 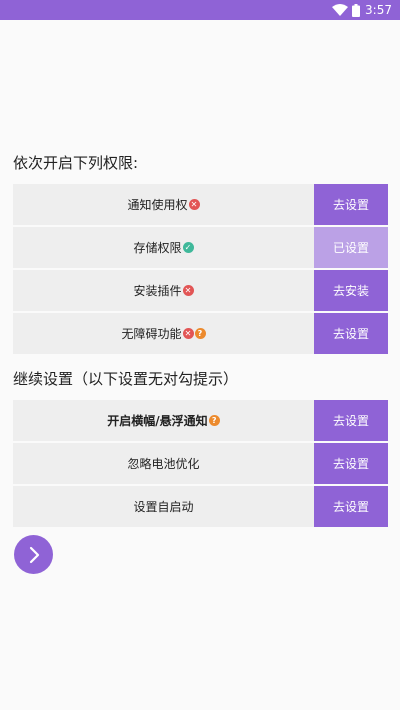 I want to click on permission-row-accessibility: 无障碍功能 ✕ ? 去设置, so click(x=200, y=333).